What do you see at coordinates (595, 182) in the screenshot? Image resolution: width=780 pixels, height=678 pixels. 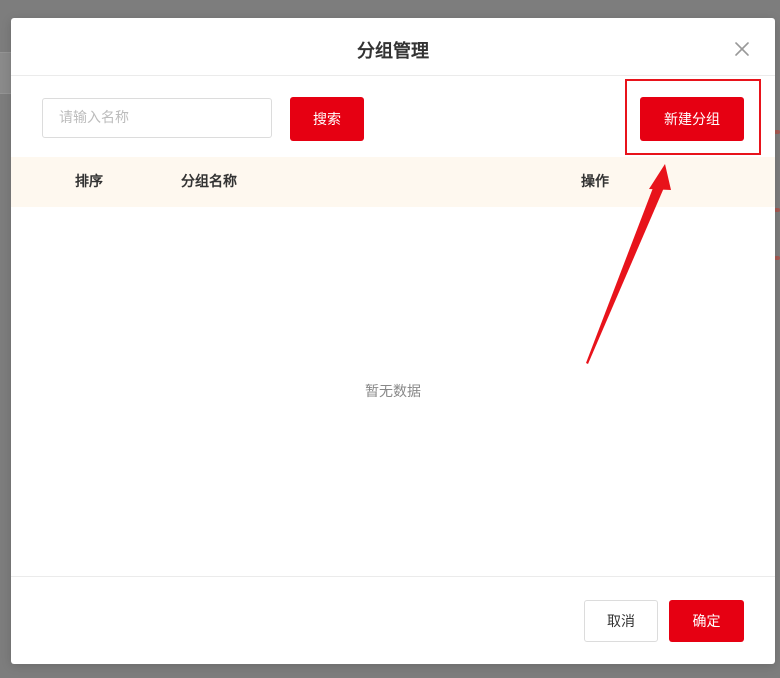 I see `column-header-actions: 操作` at bounding box center [595, 182].